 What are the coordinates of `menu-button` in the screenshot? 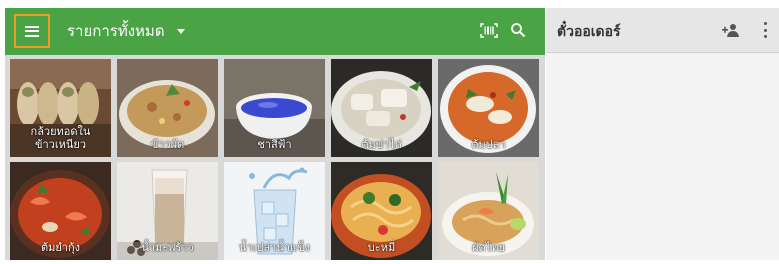 It's located at (32, 31).